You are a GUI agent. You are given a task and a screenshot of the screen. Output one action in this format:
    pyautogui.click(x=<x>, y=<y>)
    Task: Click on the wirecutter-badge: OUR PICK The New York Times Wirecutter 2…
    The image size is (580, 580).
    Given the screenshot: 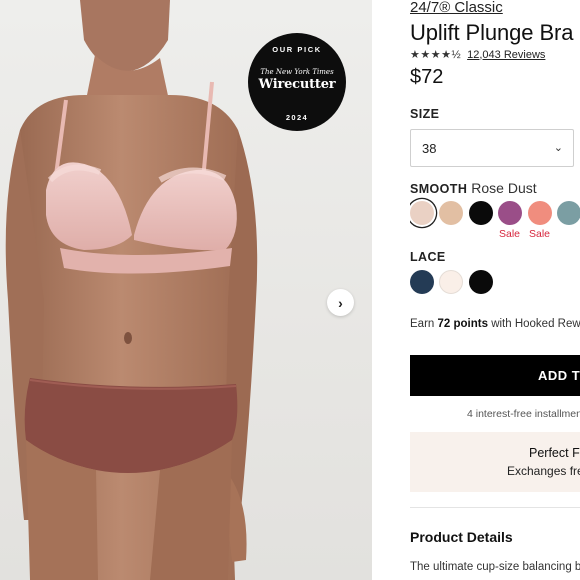 What is the action you would take?
    pyautogui.click(x=297, y=82)
    